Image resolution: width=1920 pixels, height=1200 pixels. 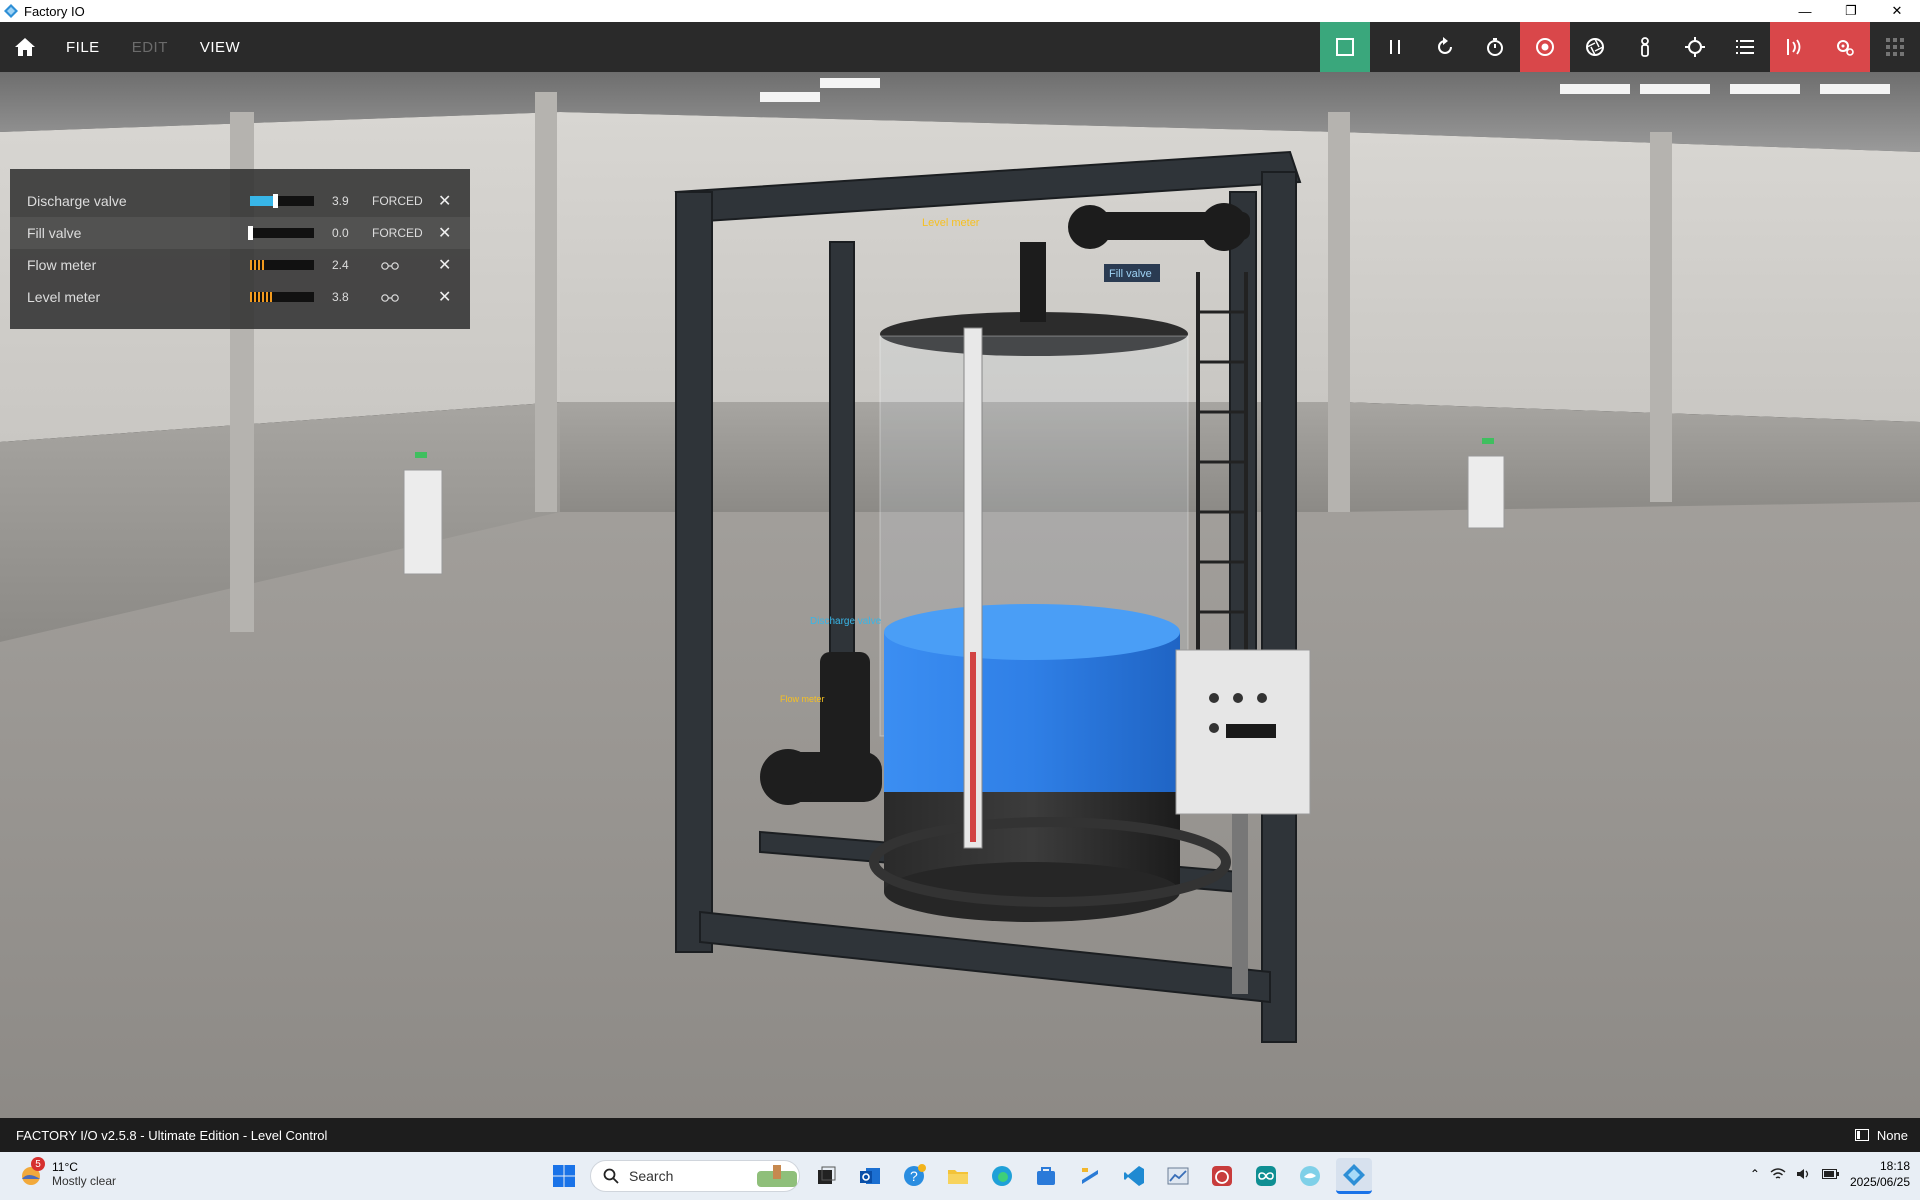 I want to click on tag-value: 3.9, so click(x=340, y=201).